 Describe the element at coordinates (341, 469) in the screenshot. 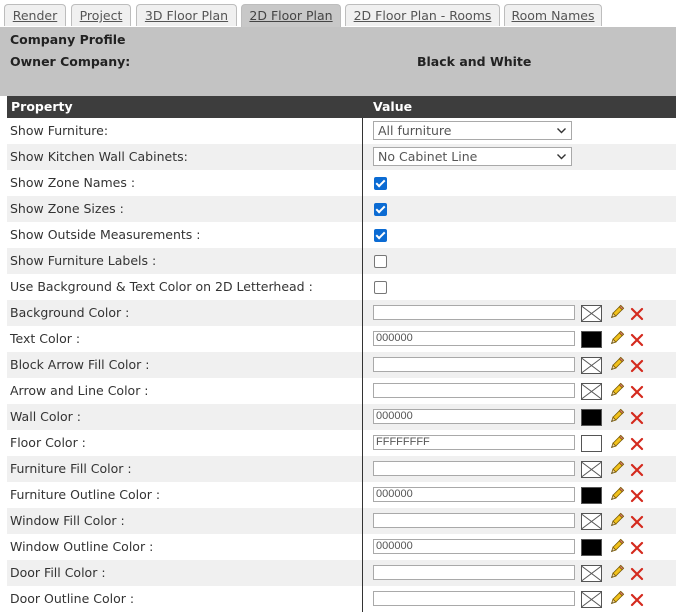

I see `table-row: Furniture Fill Color :` at that location.